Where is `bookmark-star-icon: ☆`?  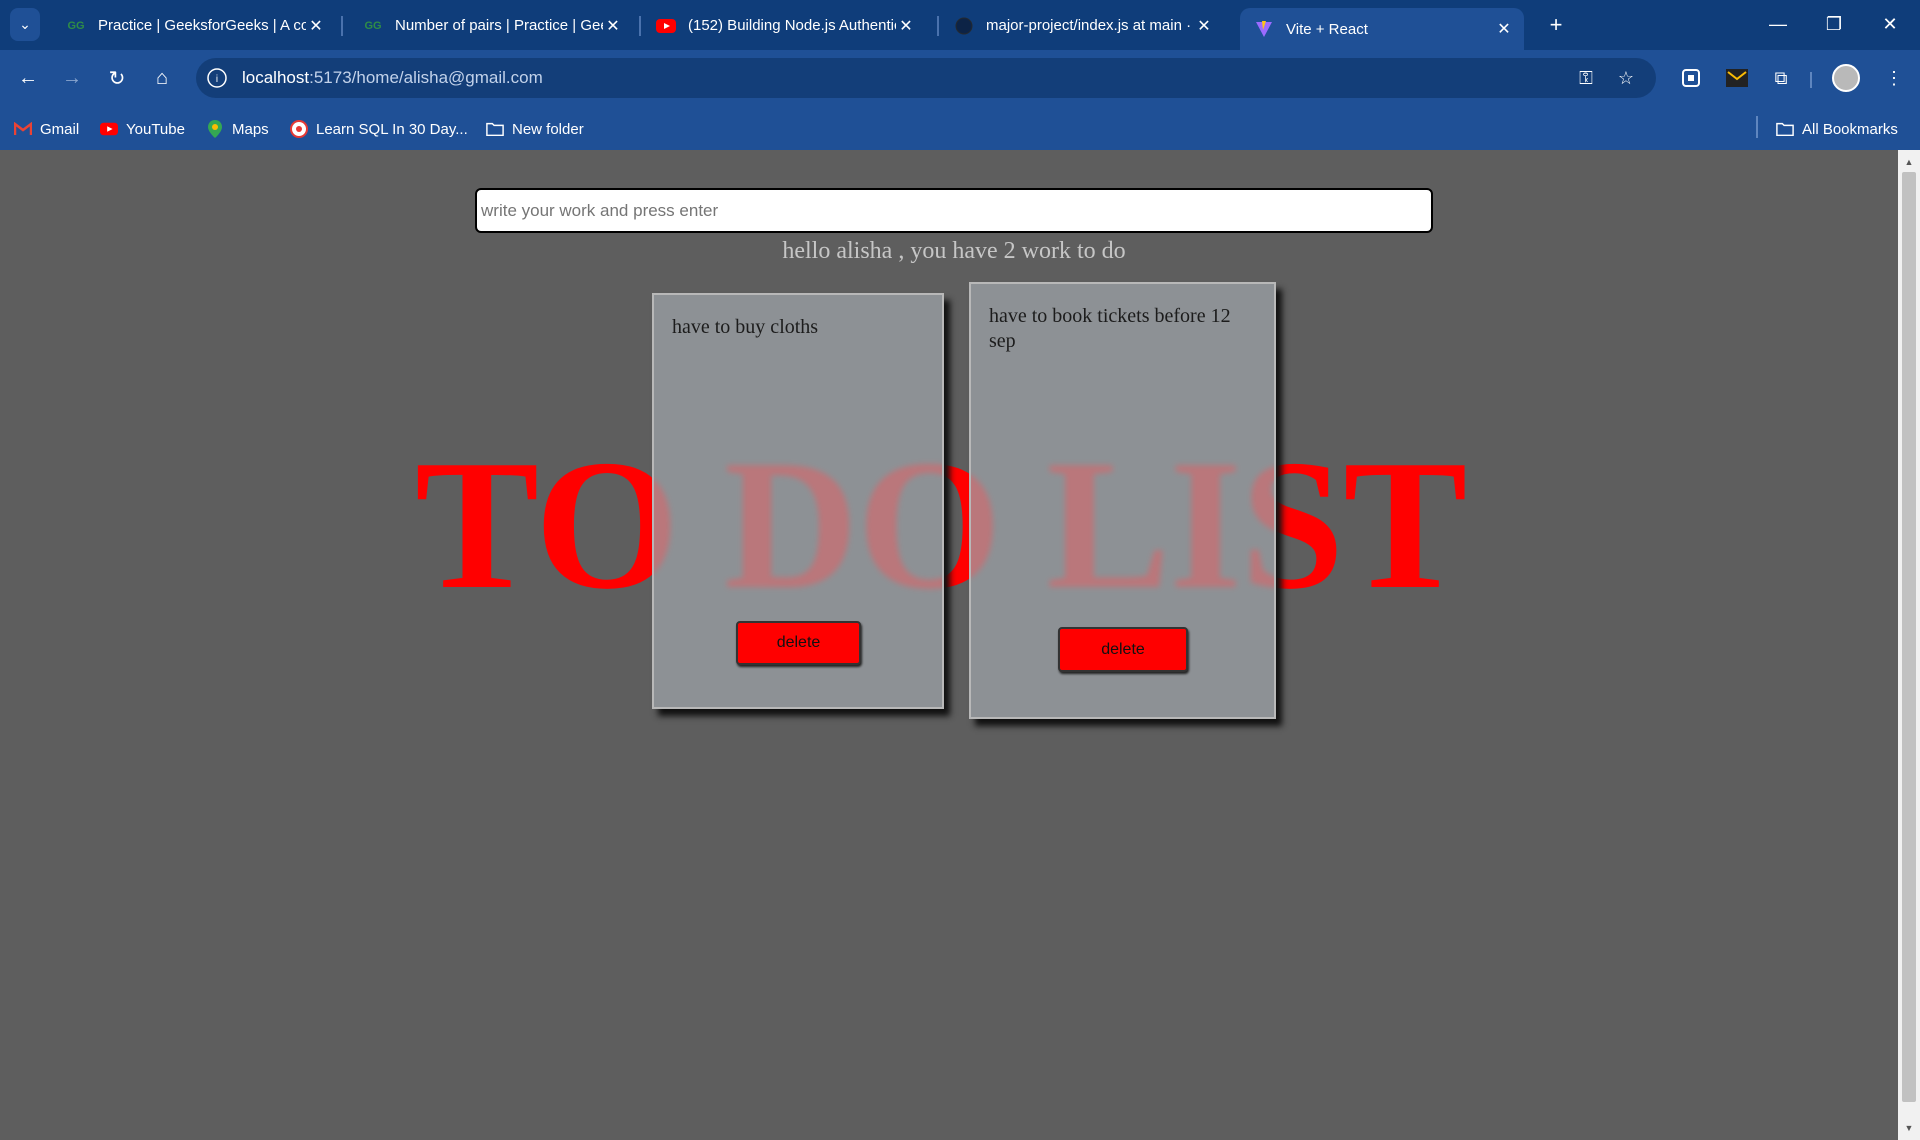 bookmark-star-icon: ☆ is located at coordinates (1626, 78).